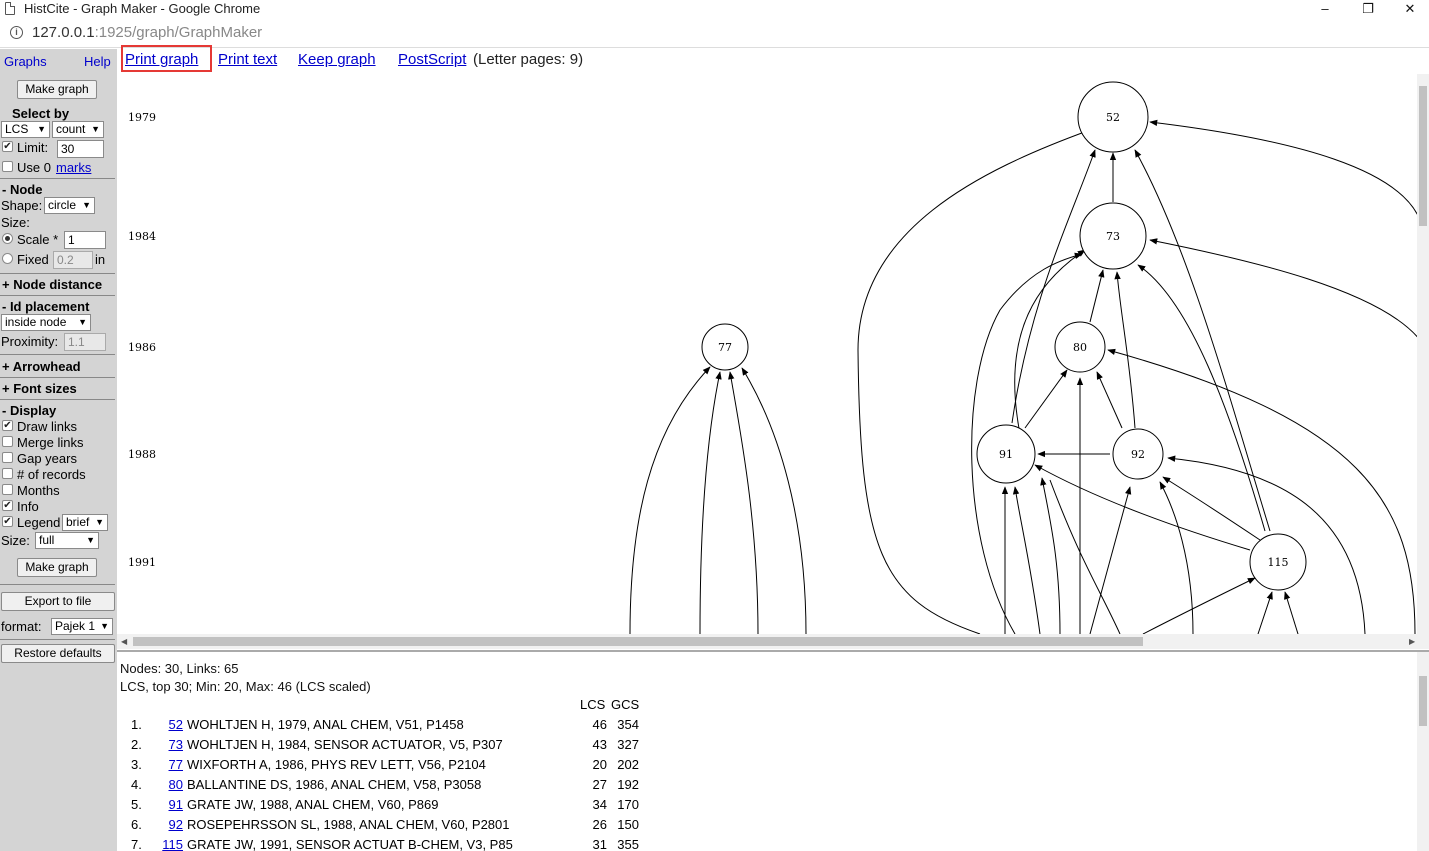  Describe the element at coordinates (15, 540) in the screenshot. I see `size2-label: Size:` at that location.